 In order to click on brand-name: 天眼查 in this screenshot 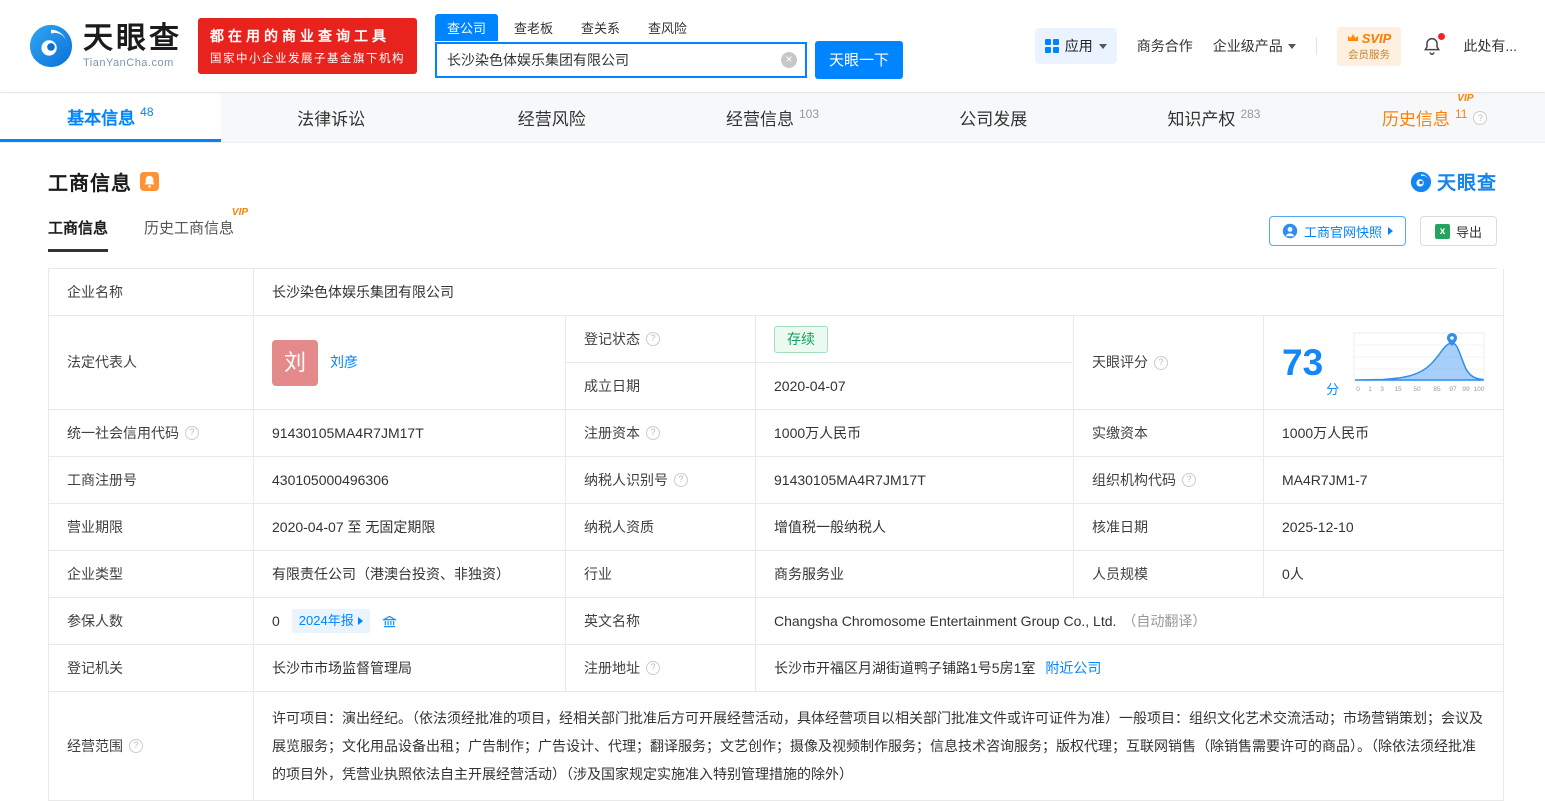, I will do `click(132, 38)`.